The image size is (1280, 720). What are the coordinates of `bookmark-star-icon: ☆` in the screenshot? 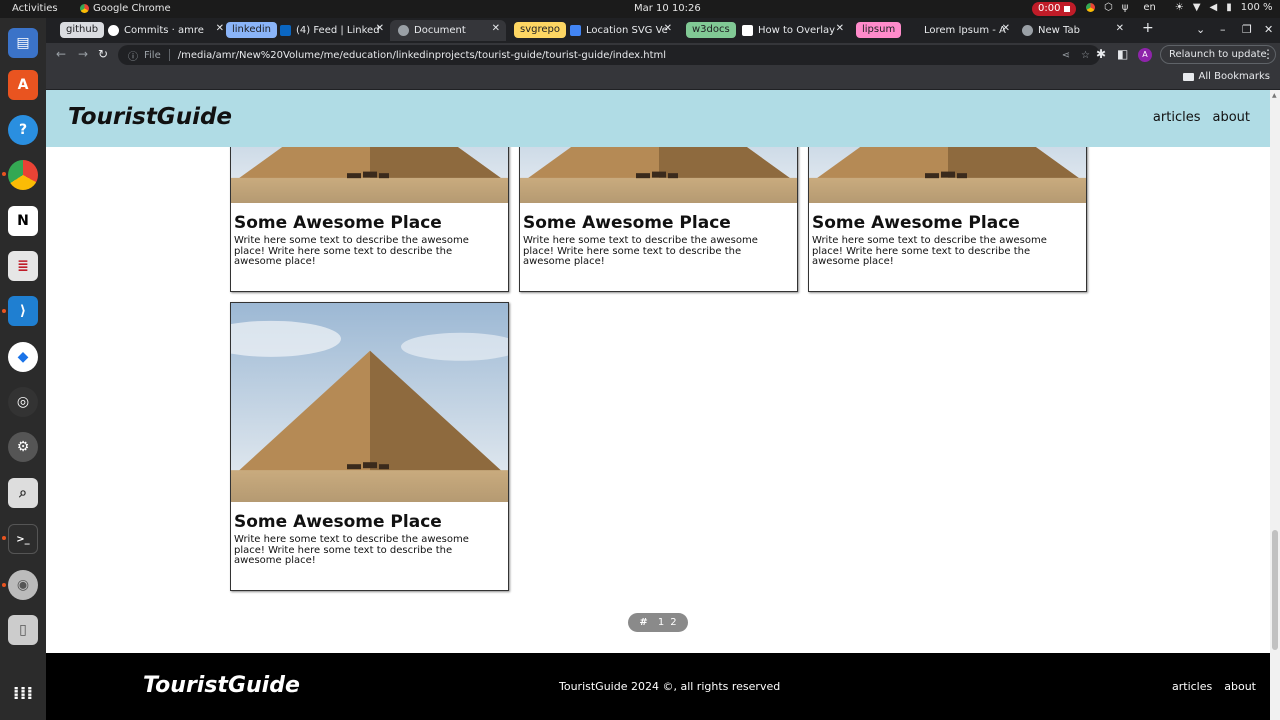 It's located at (1085, 55).